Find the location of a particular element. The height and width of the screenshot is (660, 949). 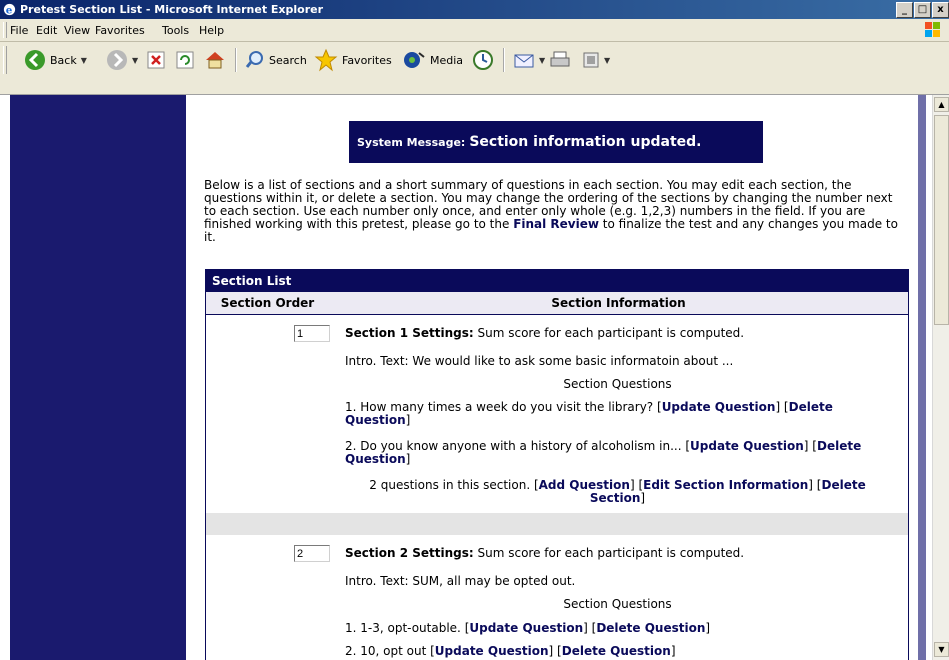

svg-text: e is located at coordinates (9, 10).